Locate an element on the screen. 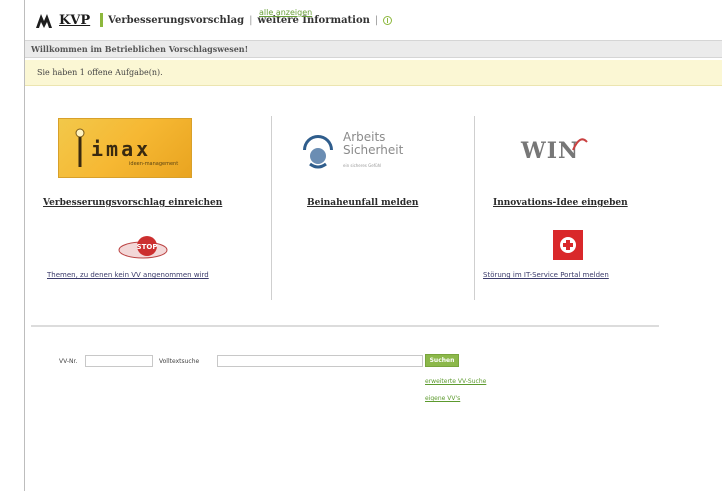  submit-suggestion-link: Verbesserungsvorschlag einreichen is located at coordinates (132, 203).